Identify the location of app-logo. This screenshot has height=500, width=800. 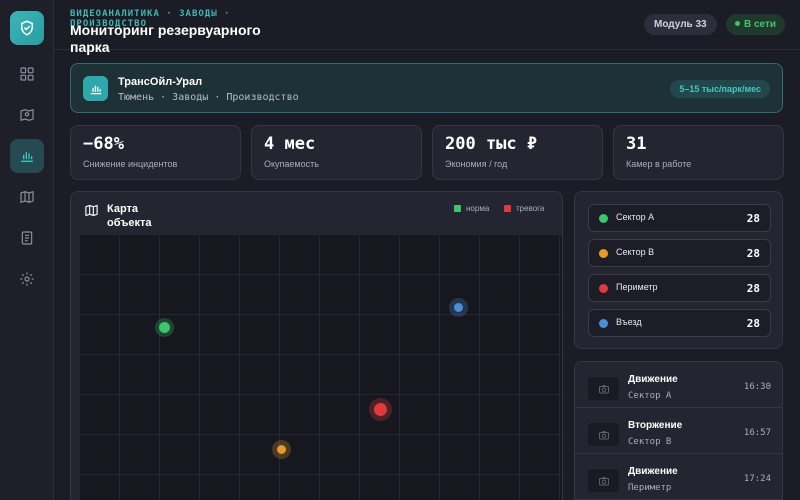
(27, 28).